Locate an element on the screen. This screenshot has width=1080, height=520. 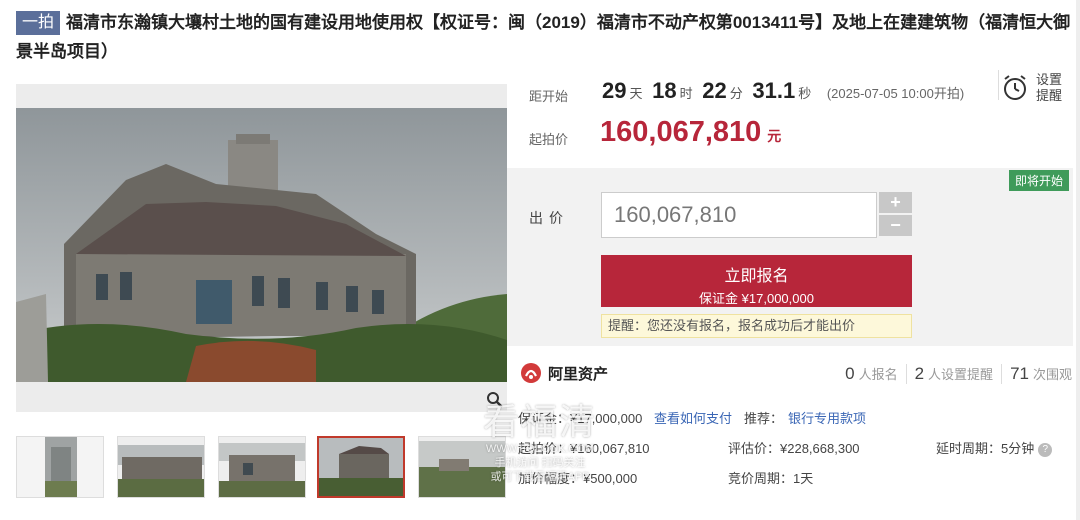
view-count: 71 次围观 is located at coordinates (1040, 374).